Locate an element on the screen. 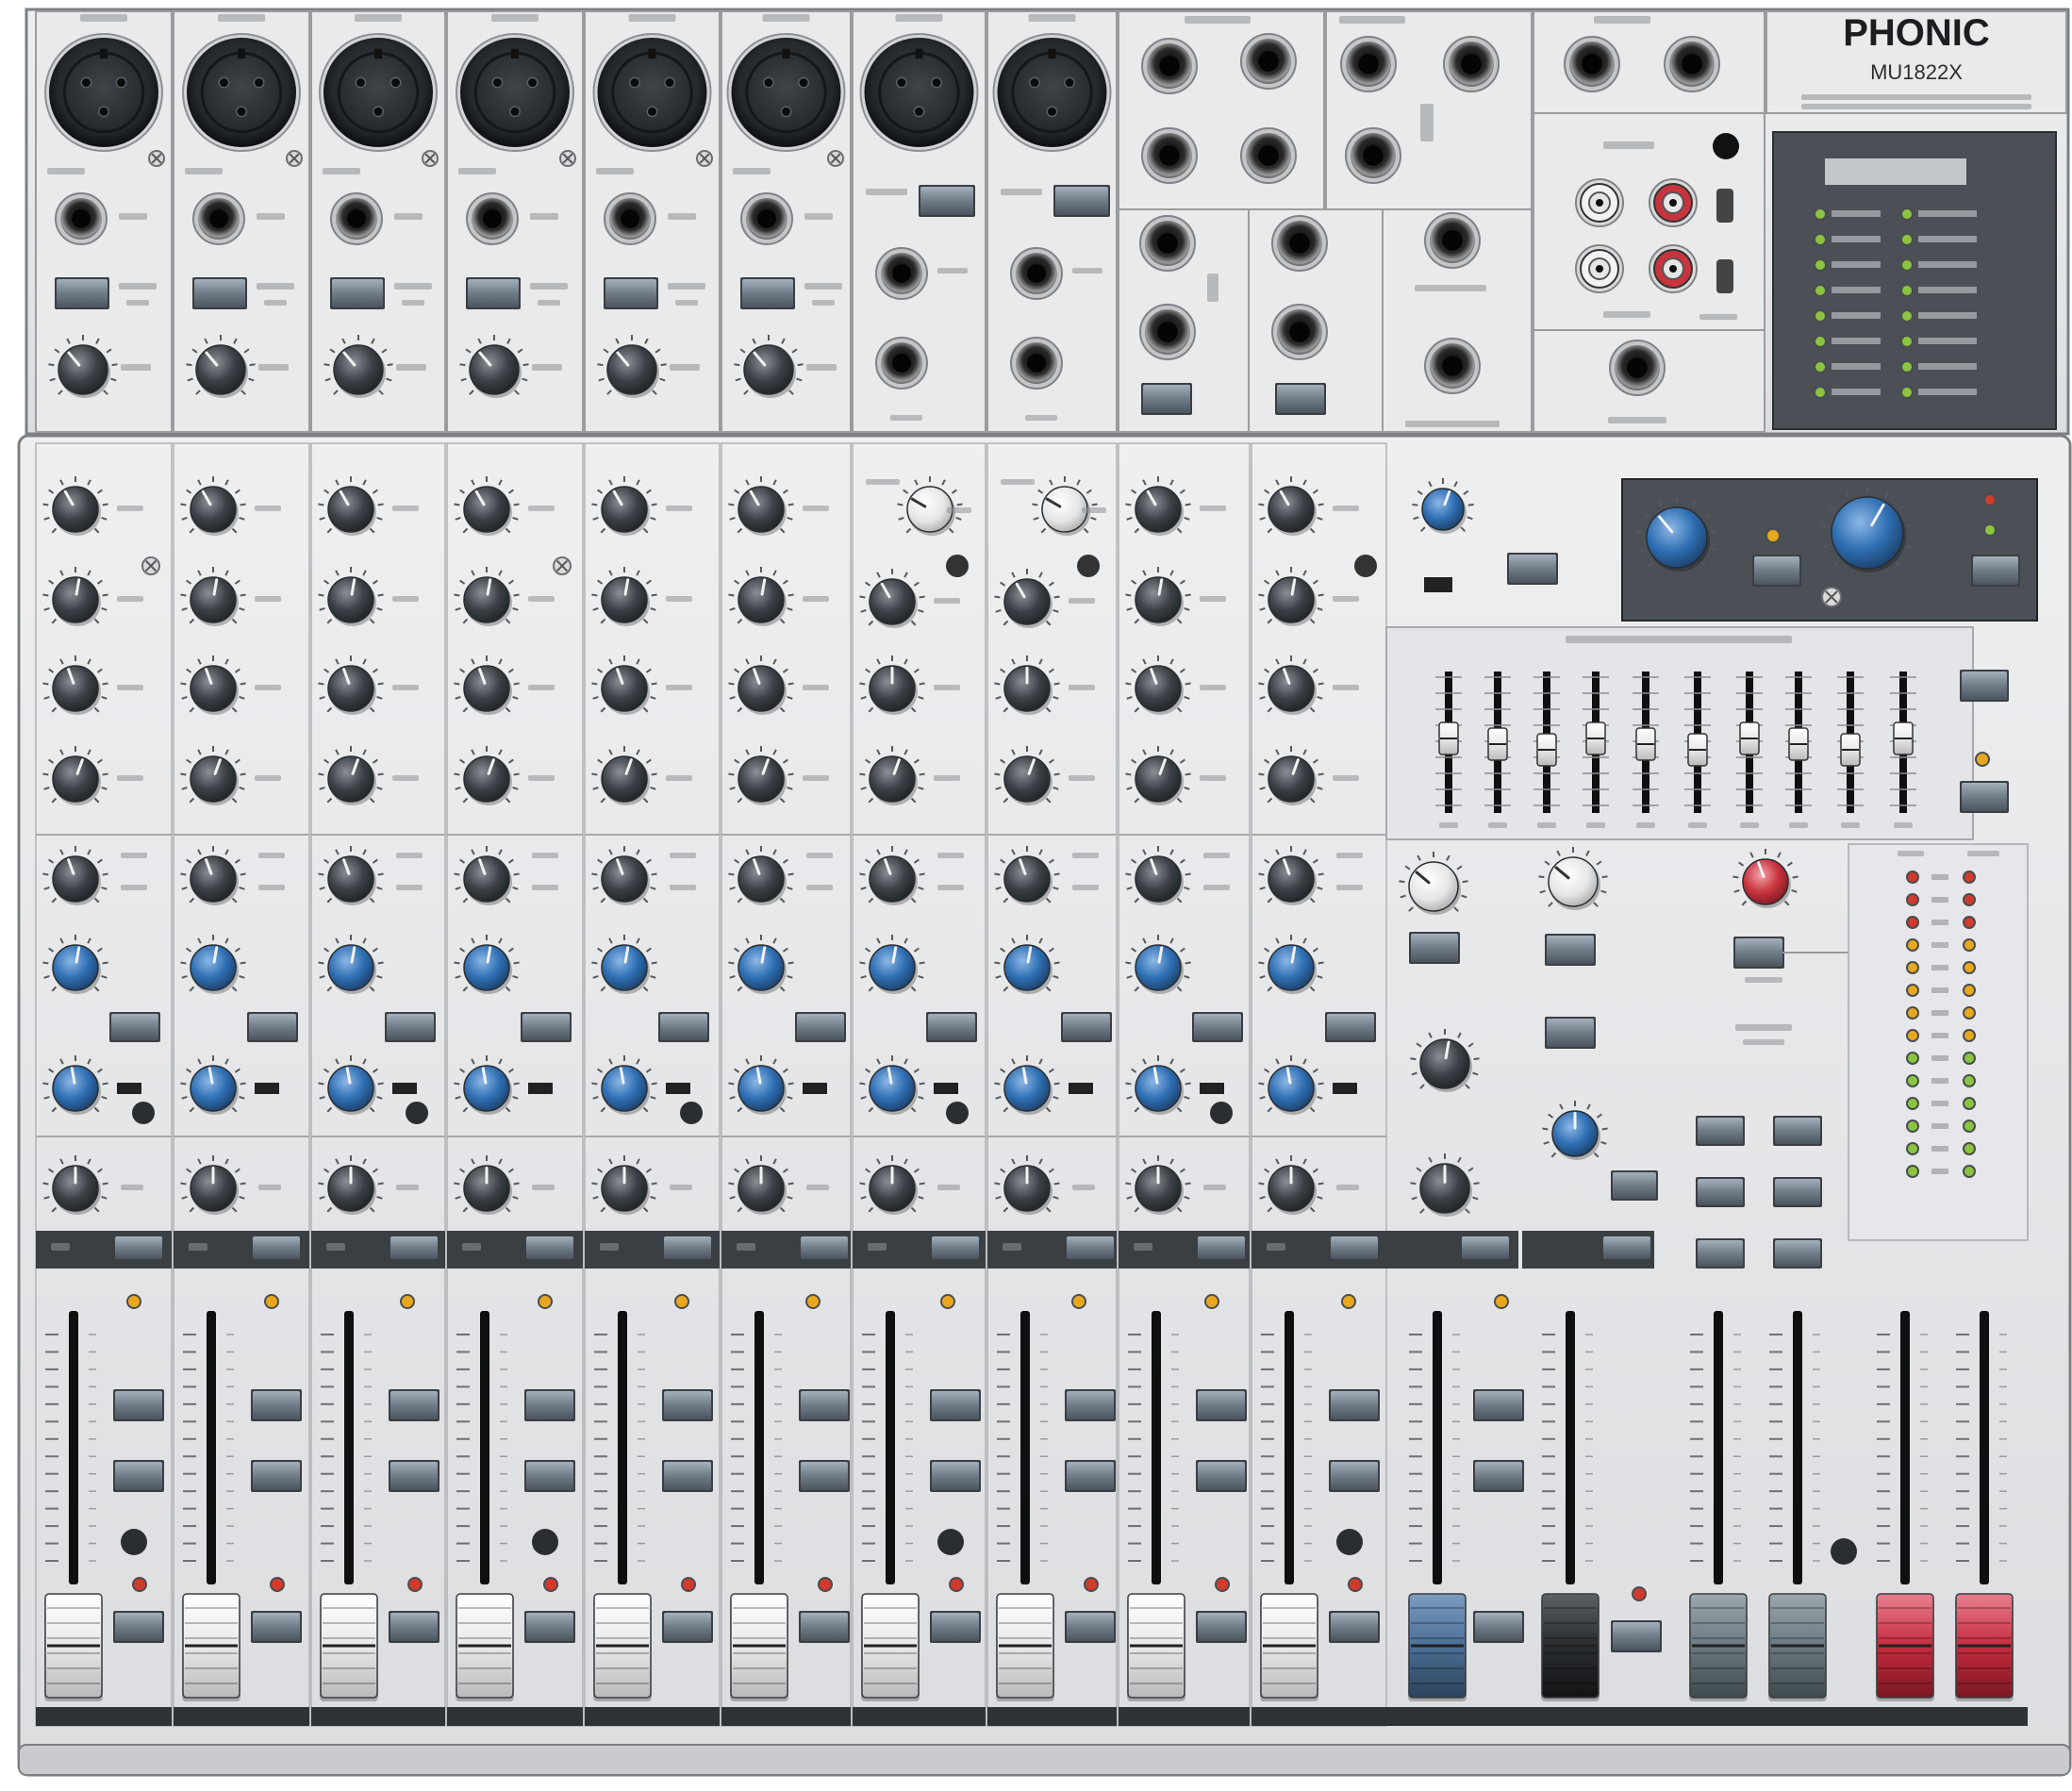  geq-on-button is located at coordinates (1984, 797).